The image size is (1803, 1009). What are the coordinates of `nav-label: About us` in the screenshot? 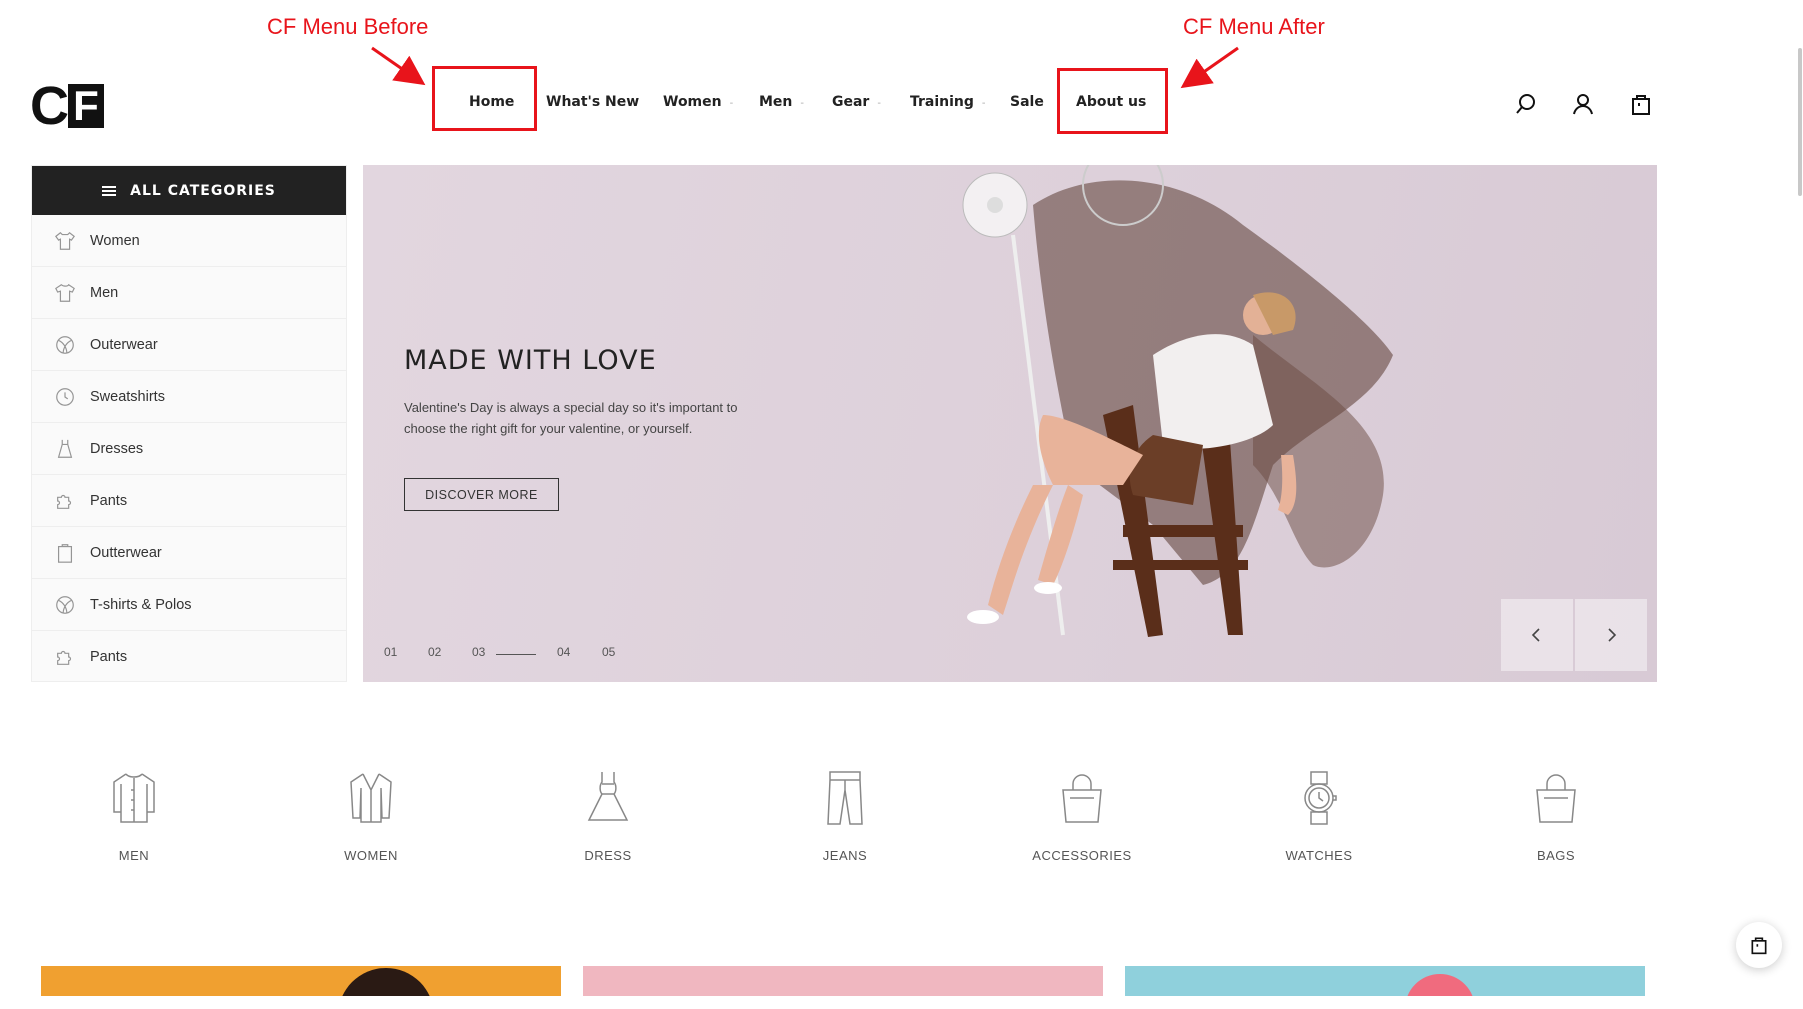 It's located at (1111, 102).